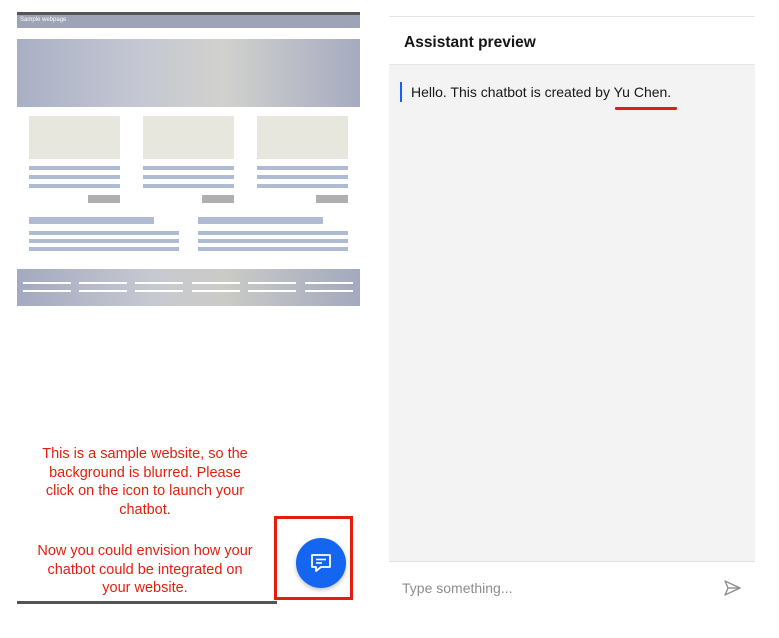 This screenshot has height=638, width=779. Describe the element at coordinates (646, 108) in the screenshot. I see `annotation-underline` at that location.